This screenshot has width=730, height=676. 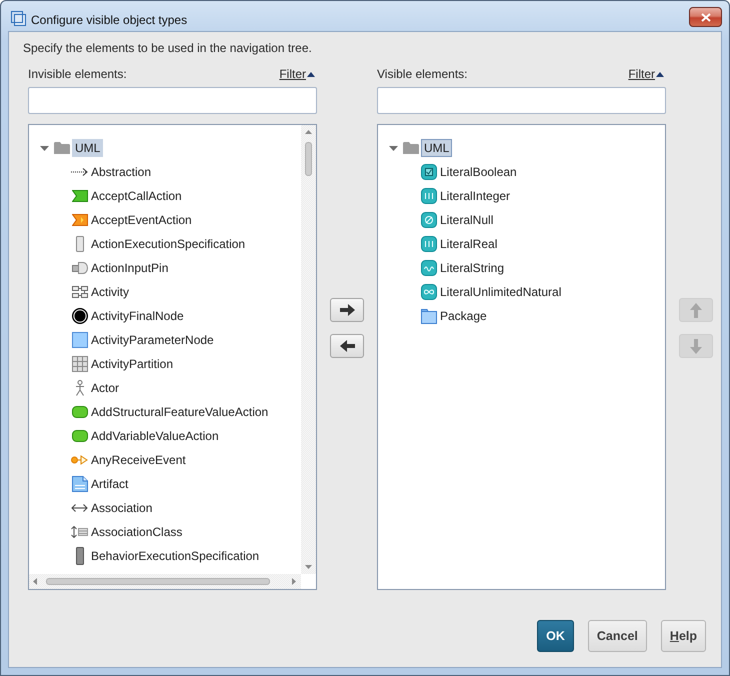 What do you see at coordinates (428, 268) in the screenshot?
I see `wave-badge-icon` at bounding box center [428, 268].